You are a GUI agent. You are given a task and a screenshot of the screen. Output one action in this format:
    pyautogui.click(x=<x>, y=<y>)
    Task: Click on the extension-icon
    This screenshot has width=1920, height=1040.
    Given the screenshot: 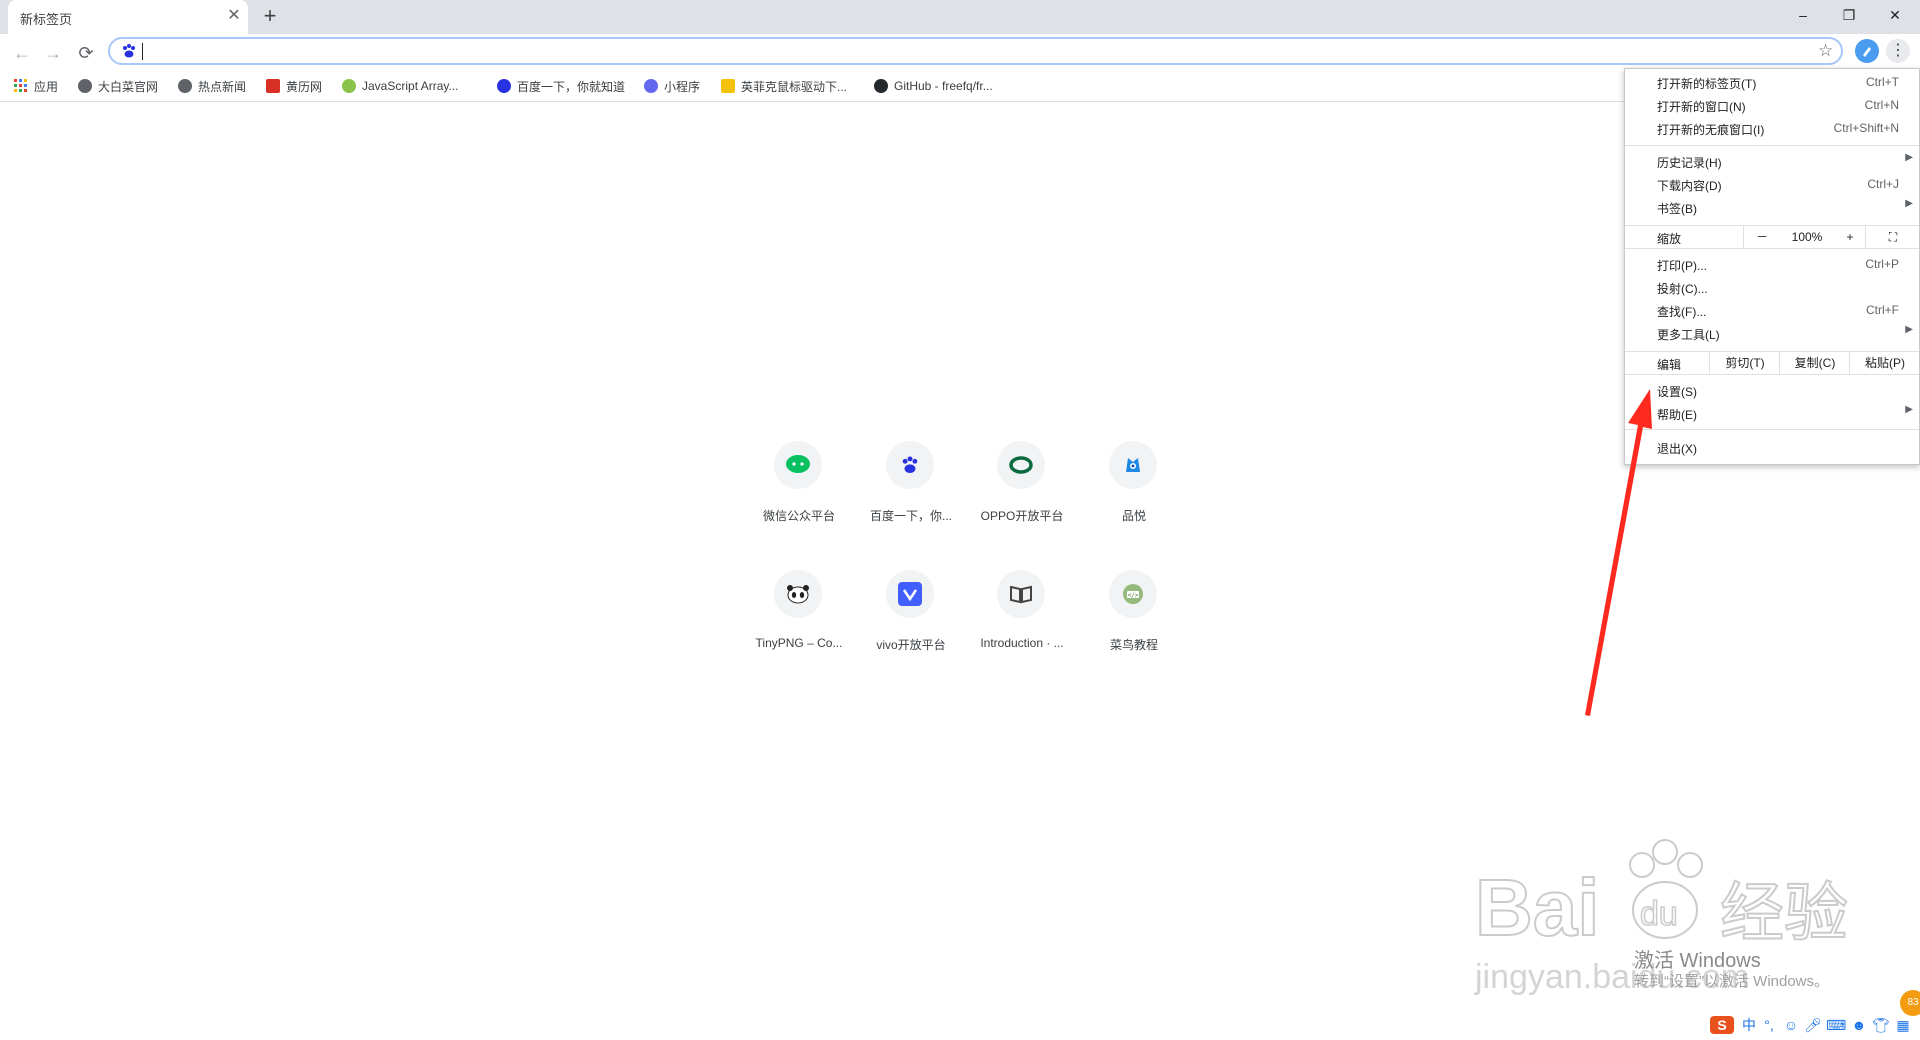 What is the action you would take?
    pyautogui.click(x=1867, y=51)
    